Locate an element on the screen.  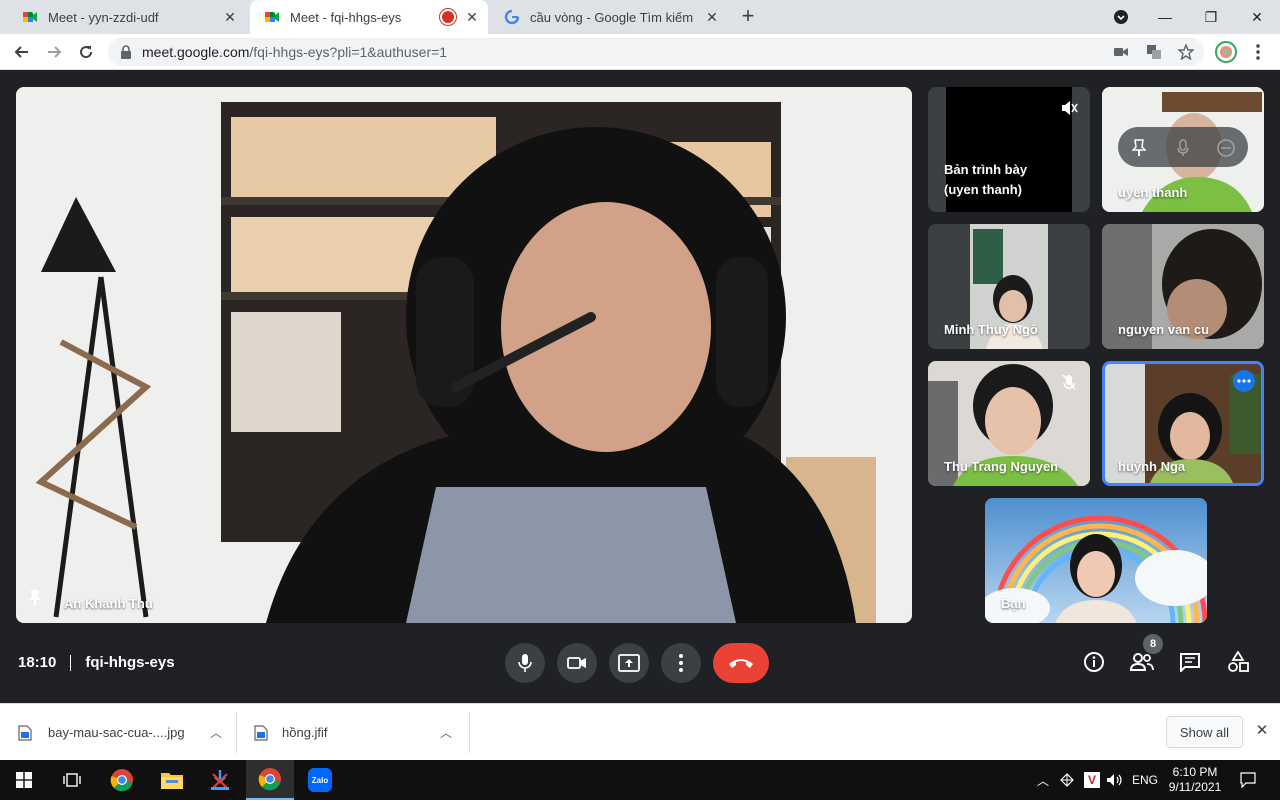
chrome-taskbar-icon is located at coordinates (122, 780).